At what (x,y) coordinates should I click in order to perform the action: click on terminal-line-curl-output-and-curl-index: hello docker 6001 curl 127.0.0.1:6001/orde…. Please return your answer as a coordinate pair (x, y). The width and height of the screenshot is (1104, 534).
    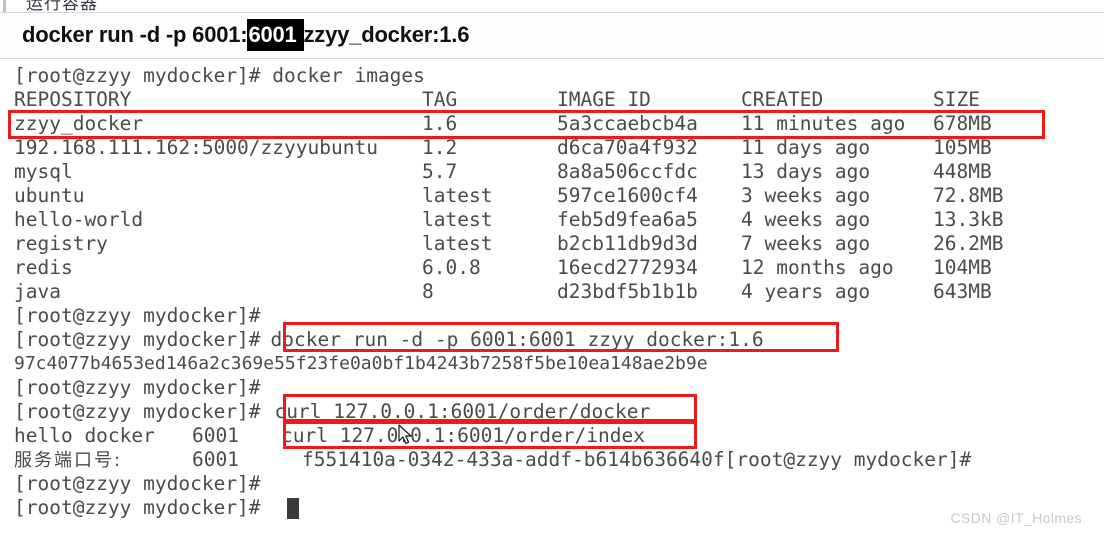
    Looking at the image, I should click on (329, 436).